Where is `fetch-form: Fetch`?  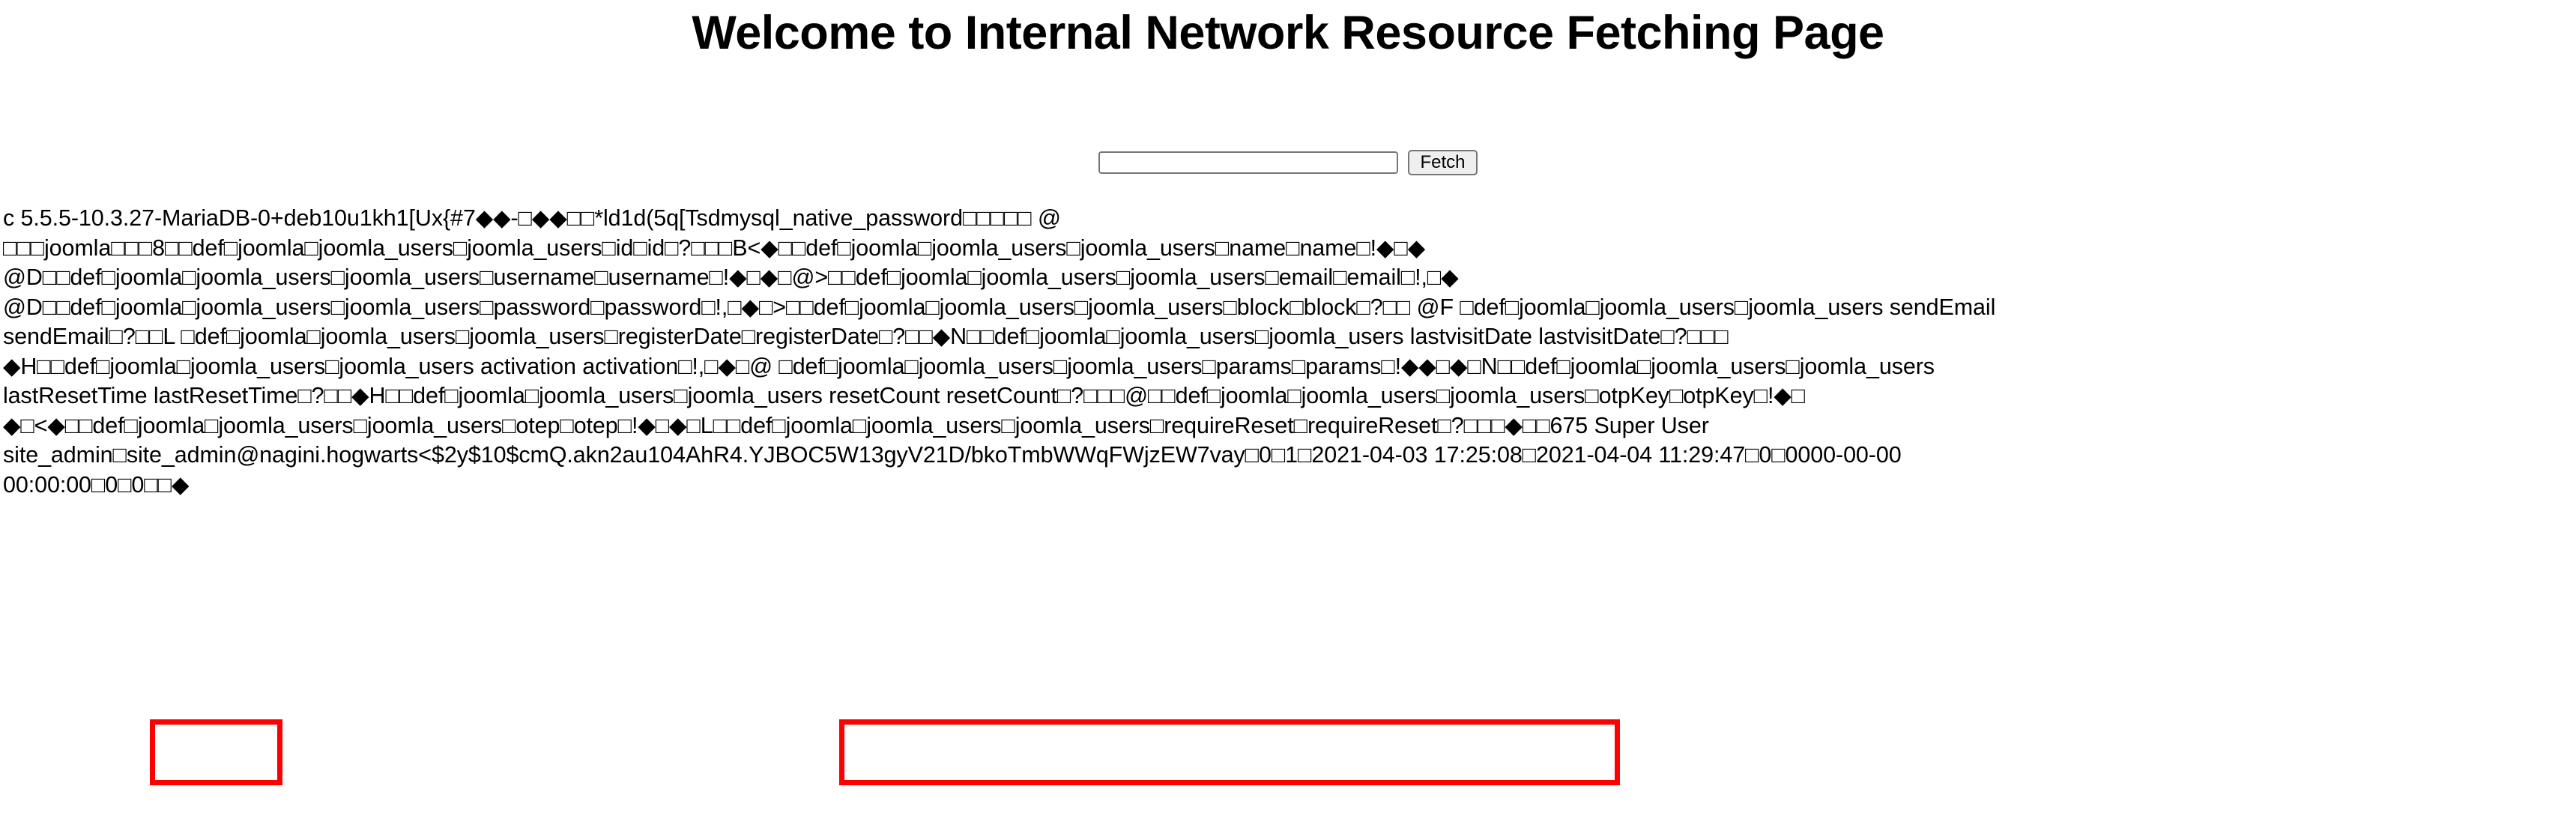 fetch-form: Fetch is located at coordinates (1288, 163).